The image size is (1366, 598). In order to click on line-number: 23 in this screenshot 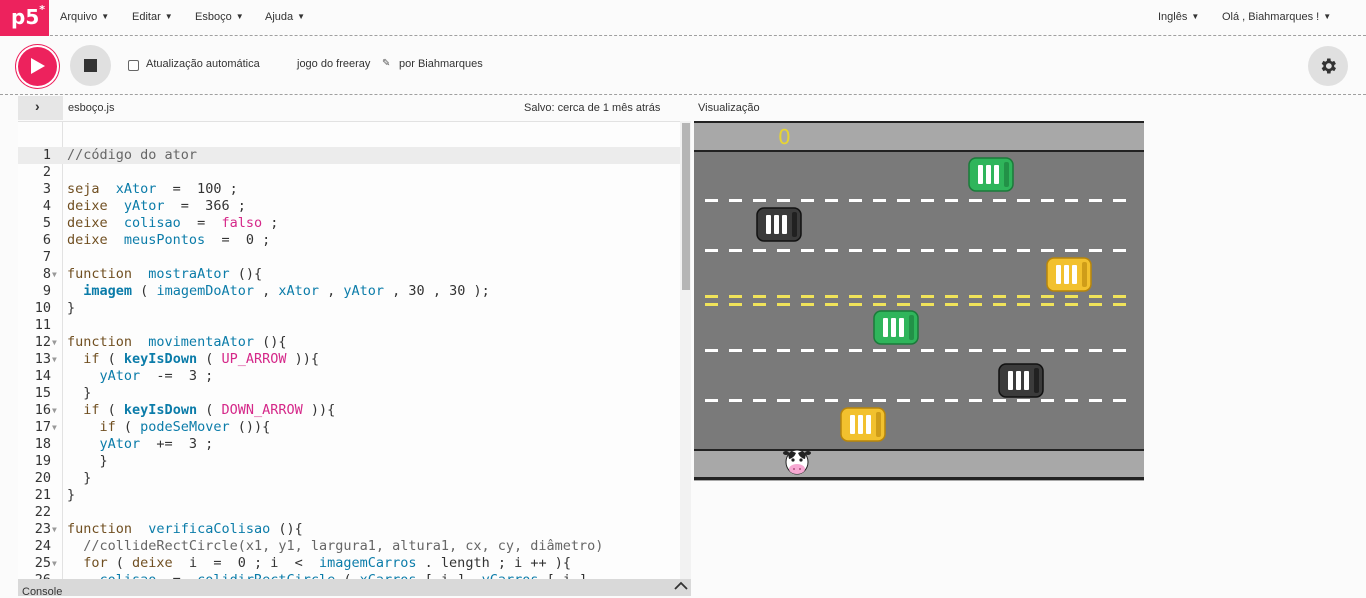, I will do `click(42, 529)`.